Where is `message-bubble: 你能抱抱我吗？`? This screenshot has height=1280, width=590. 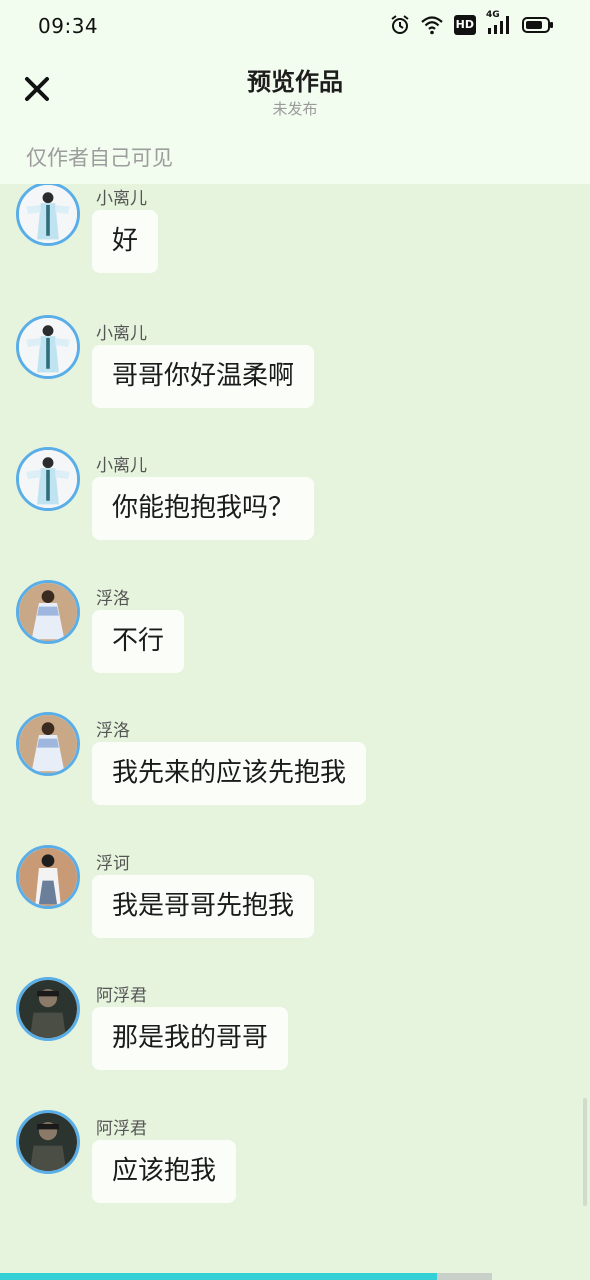 message-bubble: 你能抱抱我吗？ is located at coordinates (203, 508).